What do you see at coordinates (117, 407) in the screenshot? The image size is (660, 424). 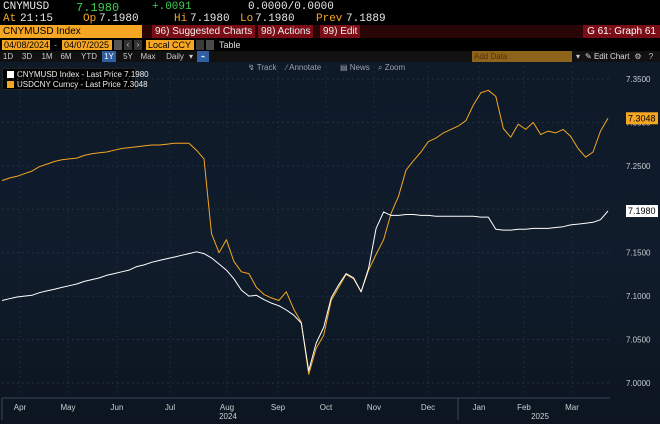 I see `x-tick-label: Jun` at bounding box center [117, 407].